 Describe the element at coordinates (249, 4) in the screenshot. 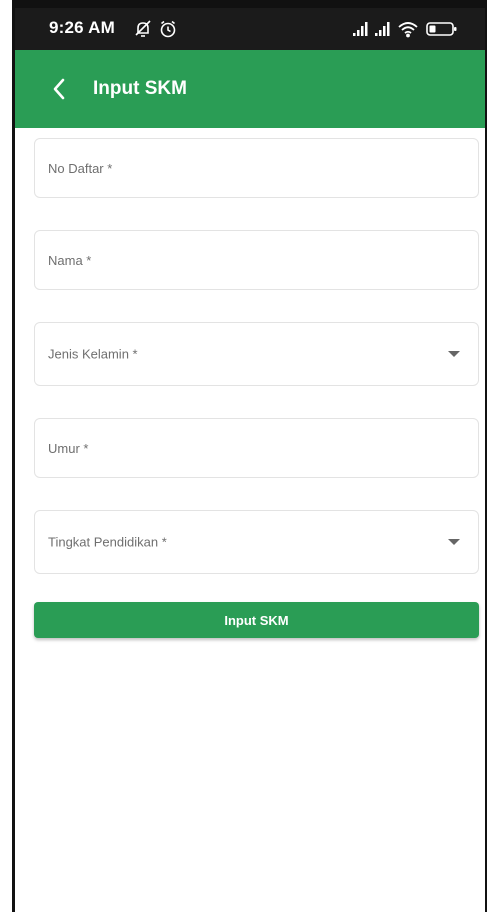

I see `screen-border-top` at that location.